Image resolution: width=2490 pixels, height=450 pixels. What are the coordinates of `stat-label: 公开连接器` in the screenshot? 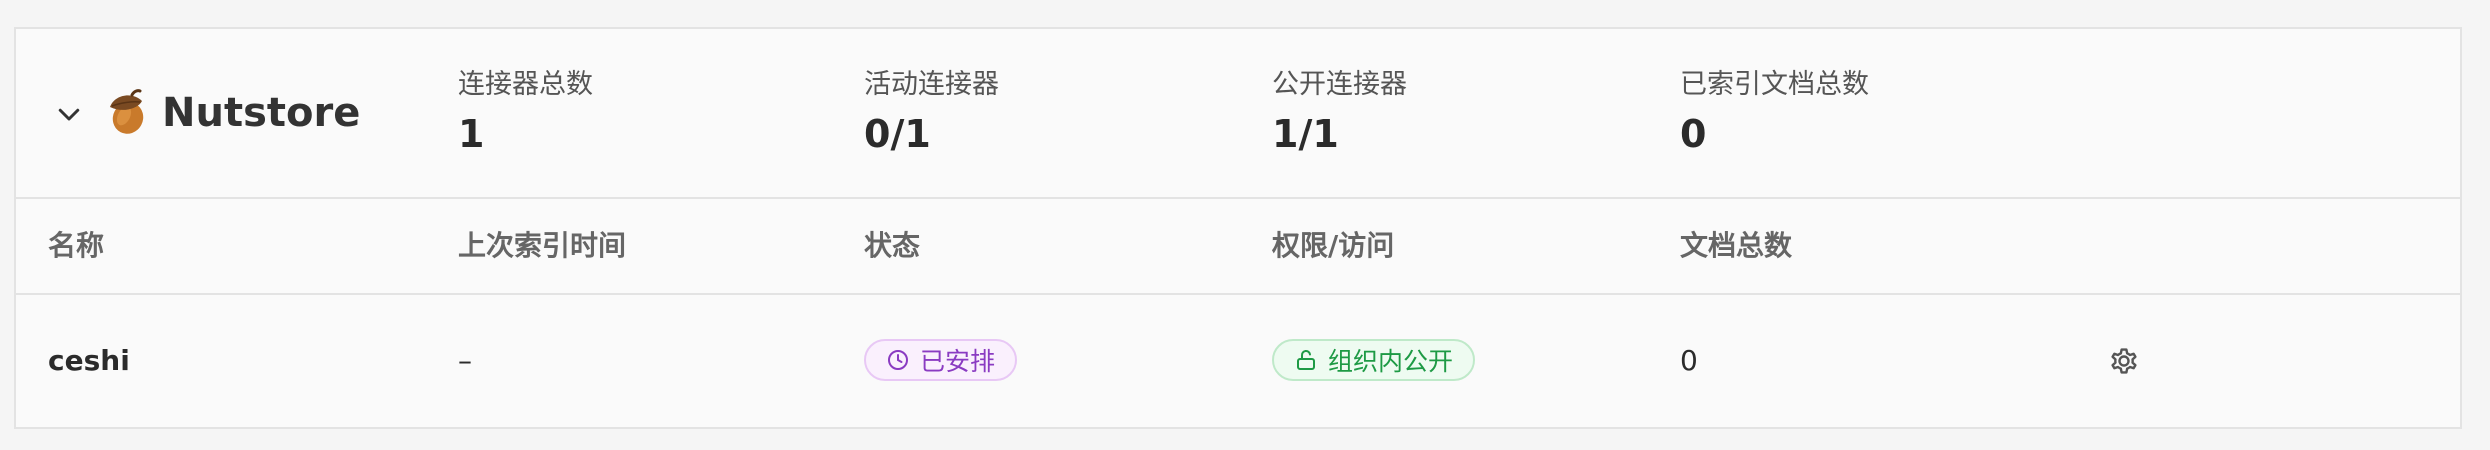 It's located at (1339, 84).